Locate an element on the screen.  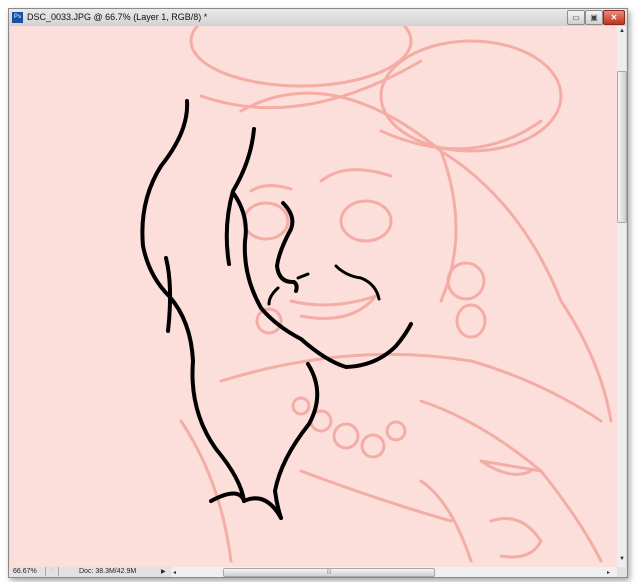
close-button: ✕ is located at coordinates (614, 17).